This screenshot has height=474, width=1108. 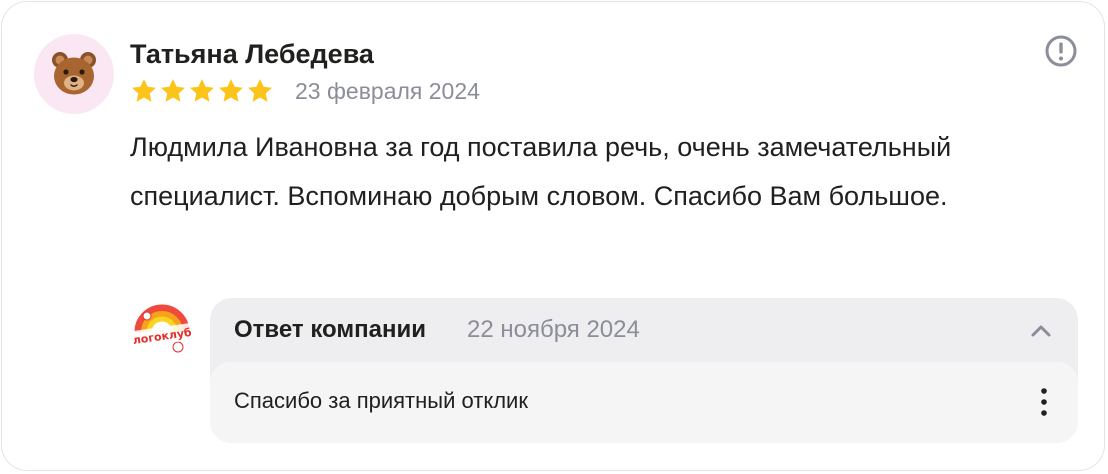 I want to click on vertical-dots-icon, so click(x=1044, y=402).